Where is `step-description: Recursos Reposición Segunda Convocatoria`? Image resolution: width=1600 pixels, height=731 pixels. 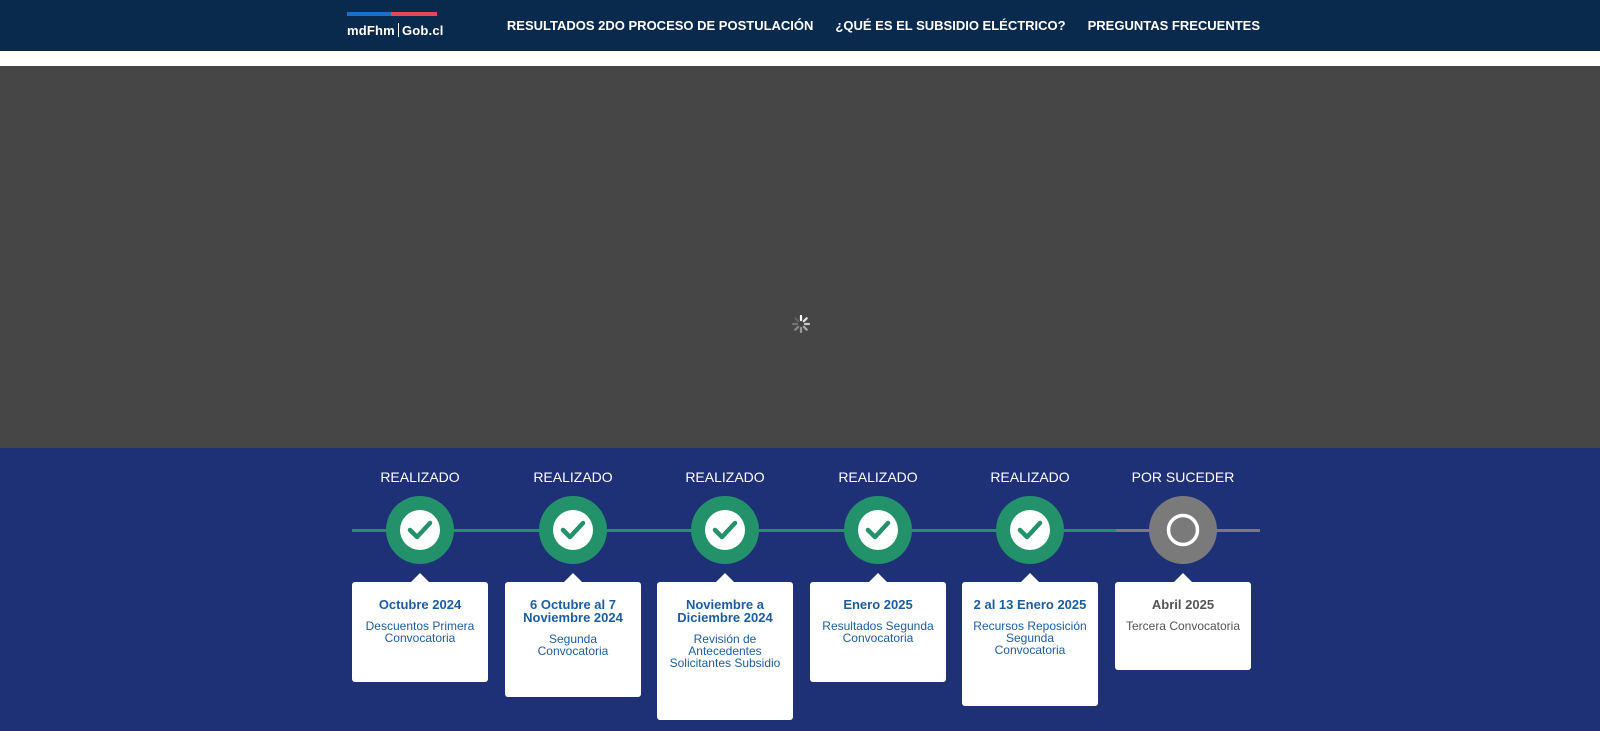
step-description: Recursos Reposición Segunda Convocatoria is located at coordinates (1030, 638).